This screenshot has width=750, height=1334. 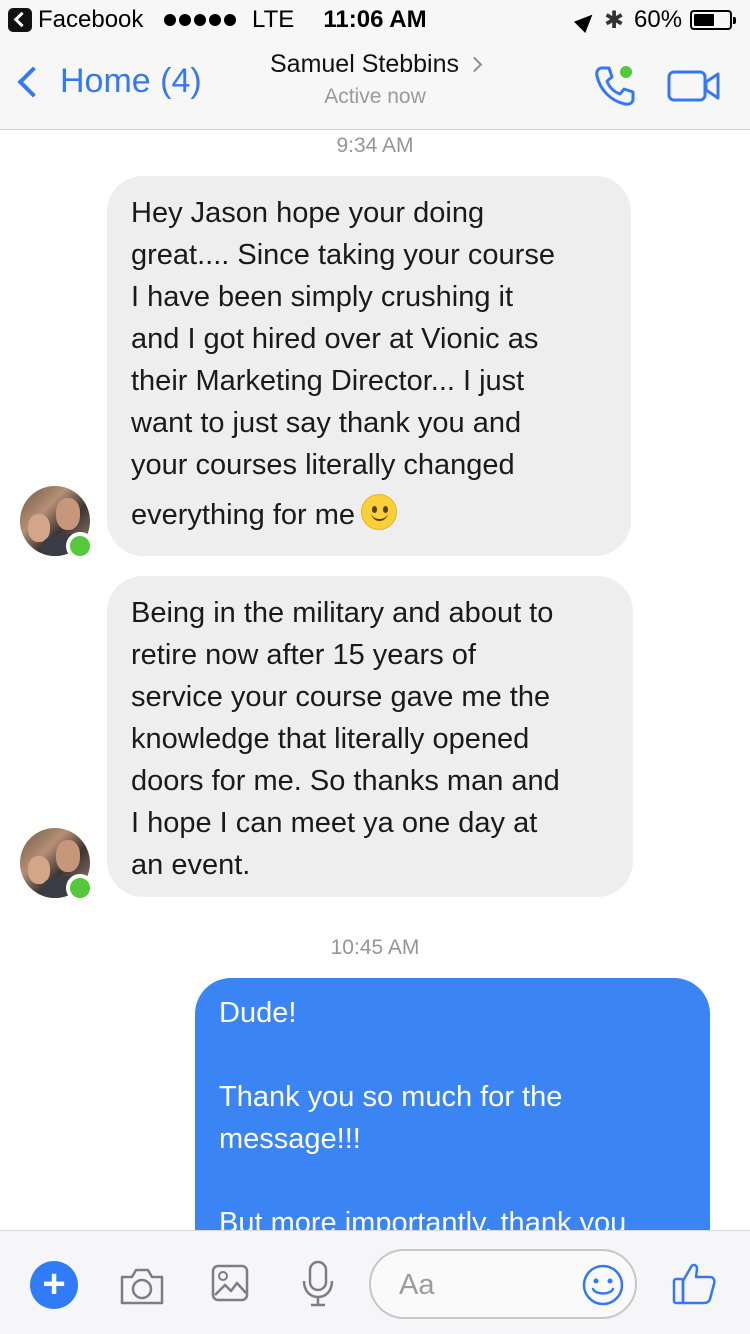 I want to click on message-line: knowledge that literally opened, so click(x=330, y=739).